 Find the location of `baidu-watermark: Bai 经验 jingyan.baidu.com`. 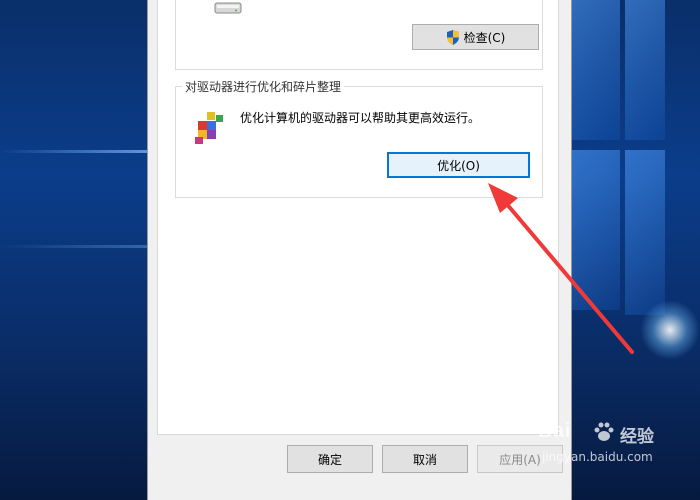

baidu-watermark: Bai 经验 jingyan.baidu.com is located at coordinates (618, 459).